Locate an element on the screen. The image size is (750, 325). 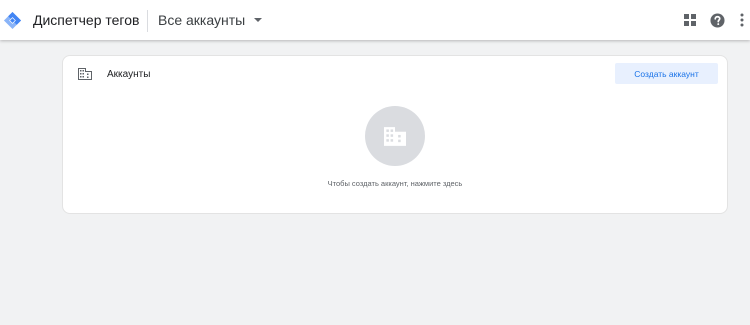
app-title: Диспетчер тегов is located at coordinates (86, 20).